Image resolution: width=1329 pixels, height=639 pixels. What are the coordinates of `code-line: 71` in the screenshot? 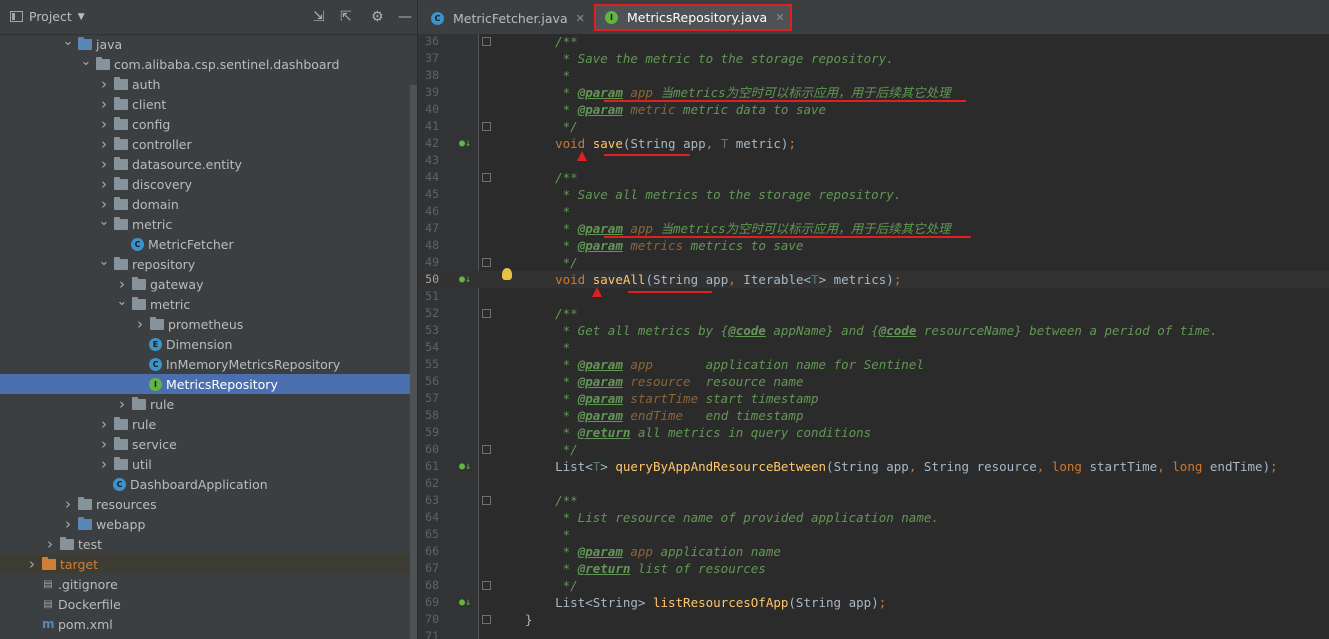 It's located at (873, 633).